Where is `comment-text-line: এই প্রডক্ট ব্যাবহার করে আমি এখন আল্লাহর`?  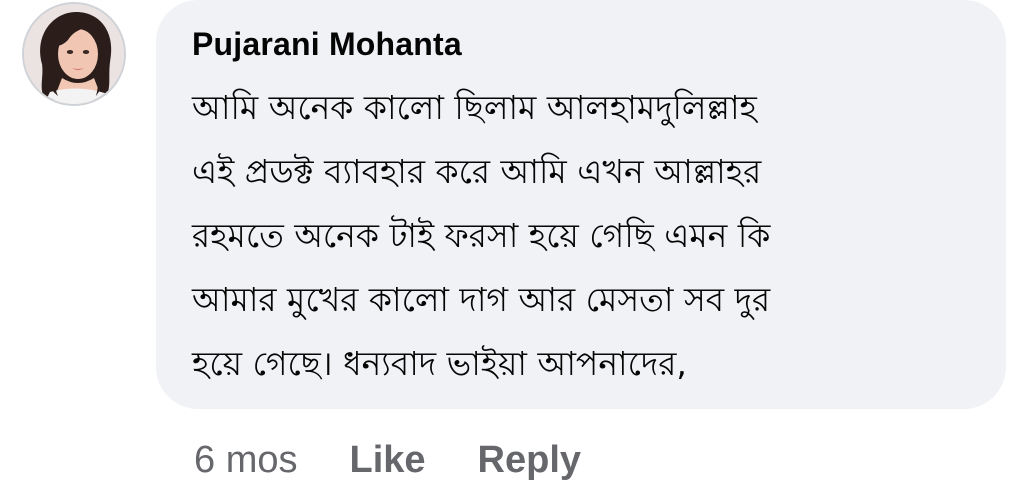
comment-text-line: এই প্রডক্ট ব্যাবহার করে আমি এখন আল্লাহর is located at coordinates (477, 171).